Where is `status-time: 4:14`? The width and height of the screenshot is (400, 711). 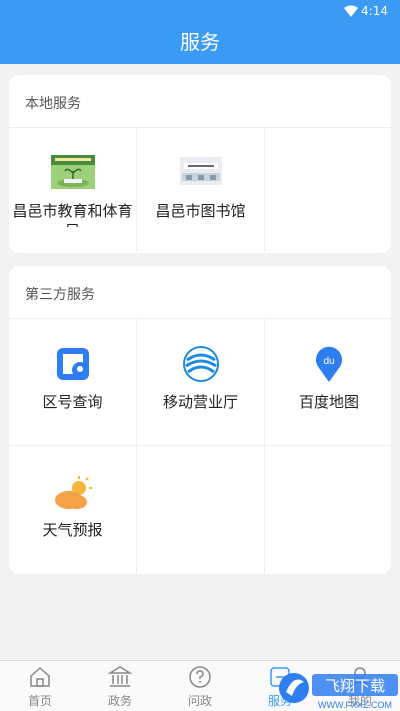 status-time: 4:14 is located at coordinates (374, 11).